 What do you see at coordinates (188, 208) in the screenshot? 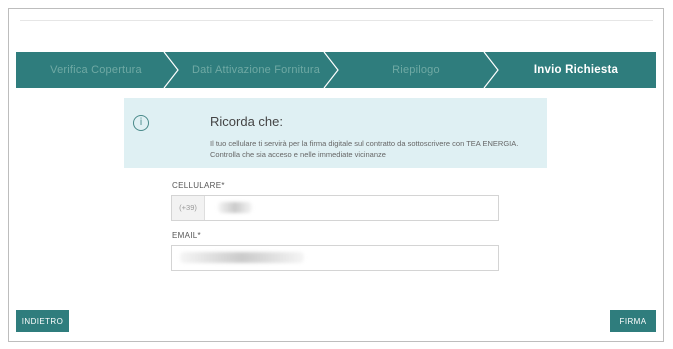
I see `phone-prefix: (+39)` at bounding box center [188, 208].